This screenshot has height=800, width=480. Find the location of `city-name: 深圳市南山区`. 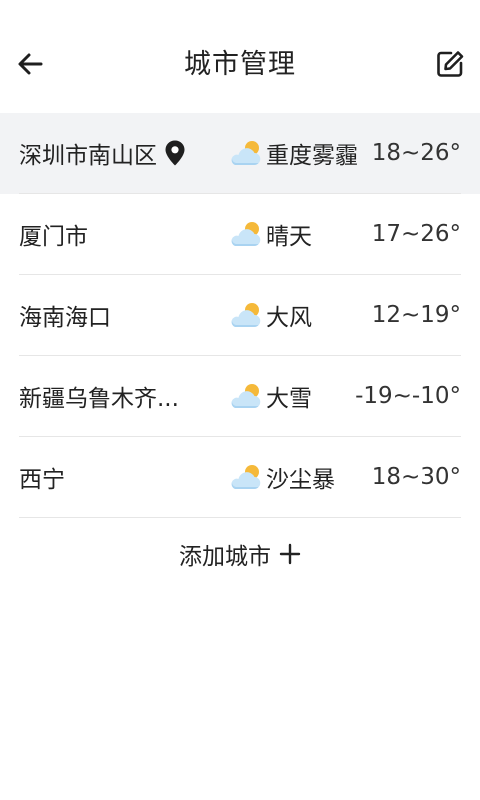

city-name: 深圳市南山区 is located at coordinates (103, 153).